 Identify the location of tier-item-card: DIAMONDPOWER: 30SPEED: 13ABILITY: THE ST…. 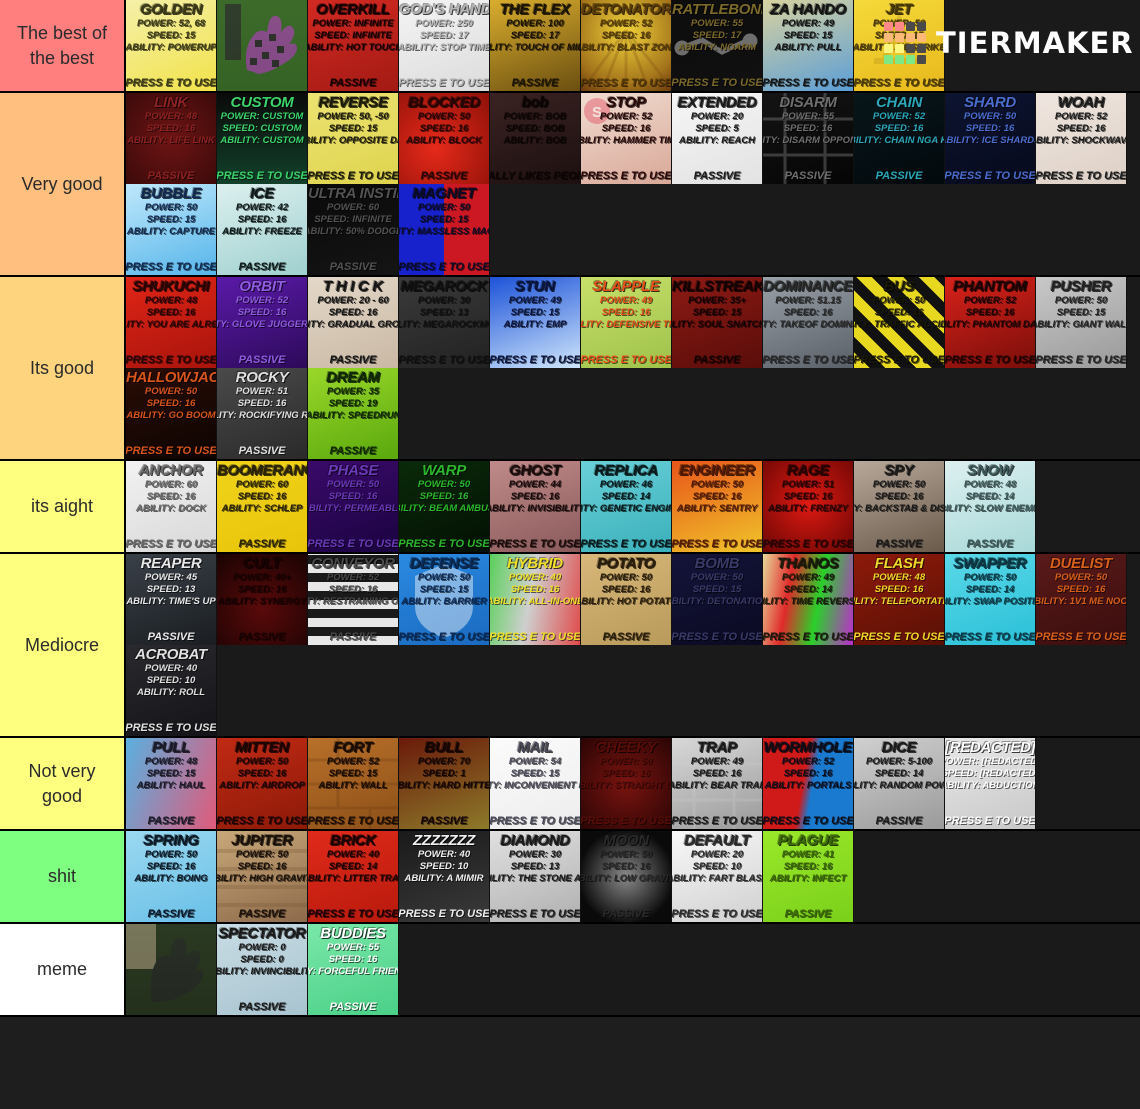
(535, 876).